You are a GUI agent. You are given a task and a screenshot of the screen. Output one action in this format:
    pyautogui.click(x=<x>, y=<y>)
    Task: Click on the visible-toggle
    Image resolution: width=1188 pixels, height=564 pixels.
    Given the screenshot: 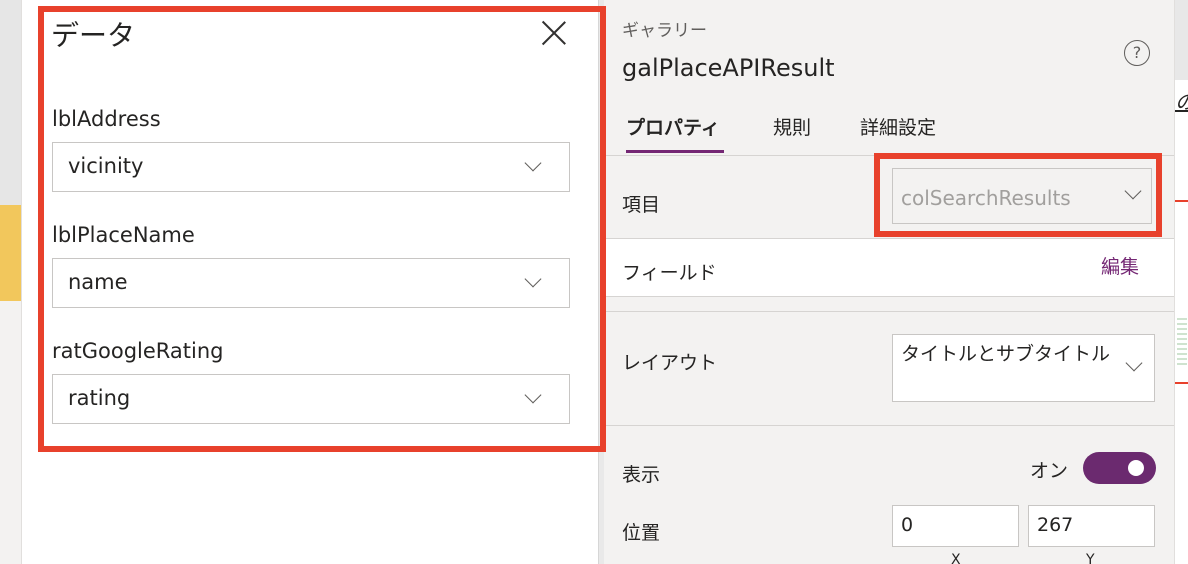 What is the action you would take?
    pyautogui.click(x=1119, y=468)
    